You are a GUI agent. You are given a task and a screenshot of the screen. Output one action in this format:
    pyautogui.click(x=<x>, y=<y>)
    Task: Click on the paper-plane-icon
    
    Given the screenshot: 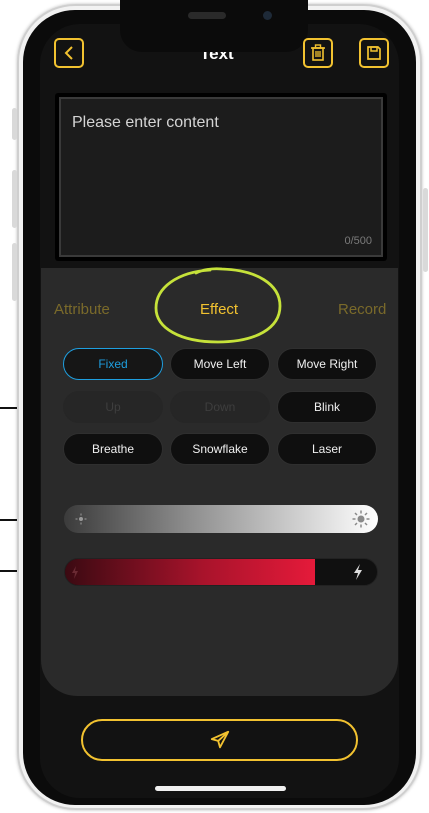 What is the action you would take?
    pyautogui.click(x=219, y=739)
    